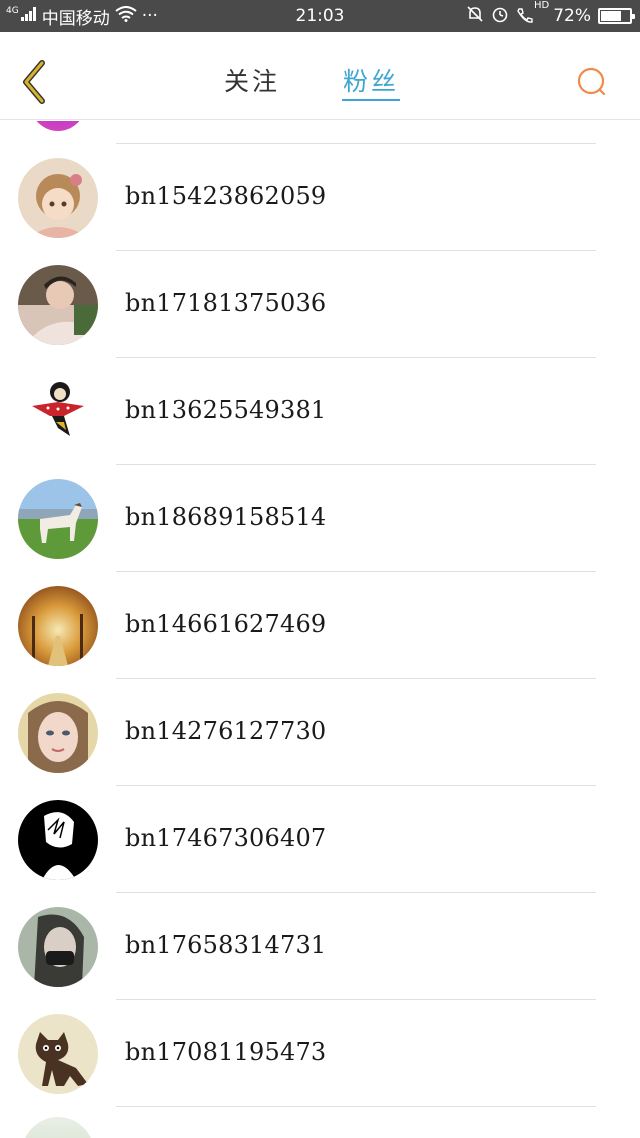  Describe the element at coordinates (225, 303) in the screenshot. I see `fan-name: bn17181375036` at that location.